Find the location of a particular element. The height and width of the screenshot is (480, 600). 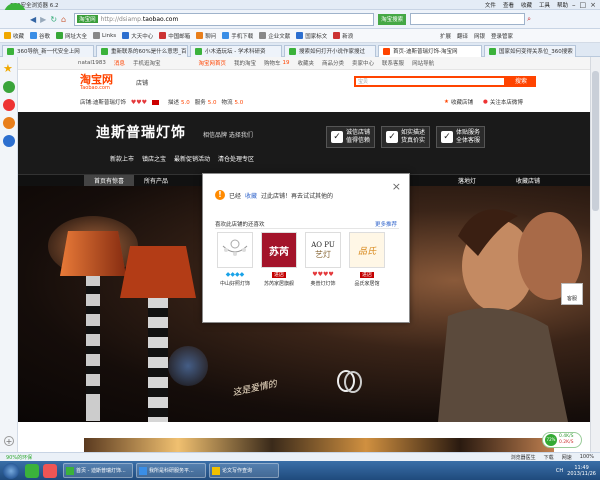

top-link: 网站导航 is located at coordinates (423, 63).